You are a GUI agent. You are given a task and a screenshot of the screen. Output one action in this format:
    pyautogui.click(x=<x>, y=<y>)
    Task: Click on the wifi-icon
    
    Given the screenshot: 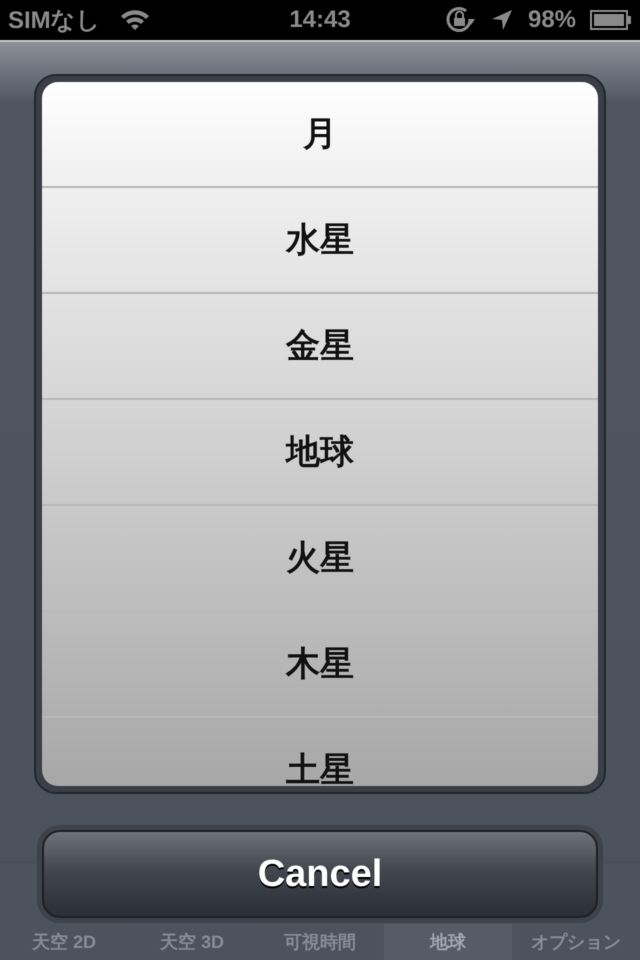 What is the action you would take?
    pyautogui.click(x=134, y=20)
    